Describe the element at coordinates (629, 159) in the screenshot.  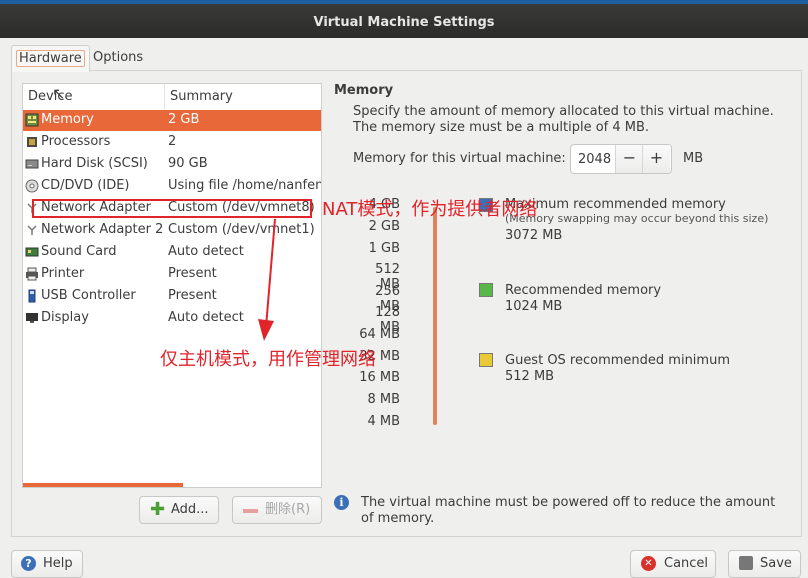
I see `decrement-button: −` at that location.